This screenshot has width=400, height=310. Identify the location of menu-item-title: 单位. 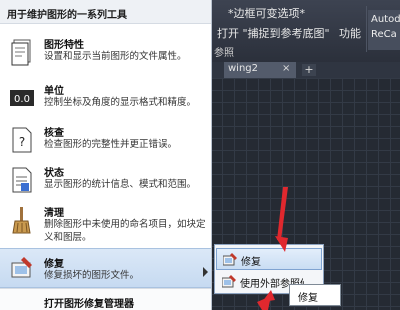
(54, 91).